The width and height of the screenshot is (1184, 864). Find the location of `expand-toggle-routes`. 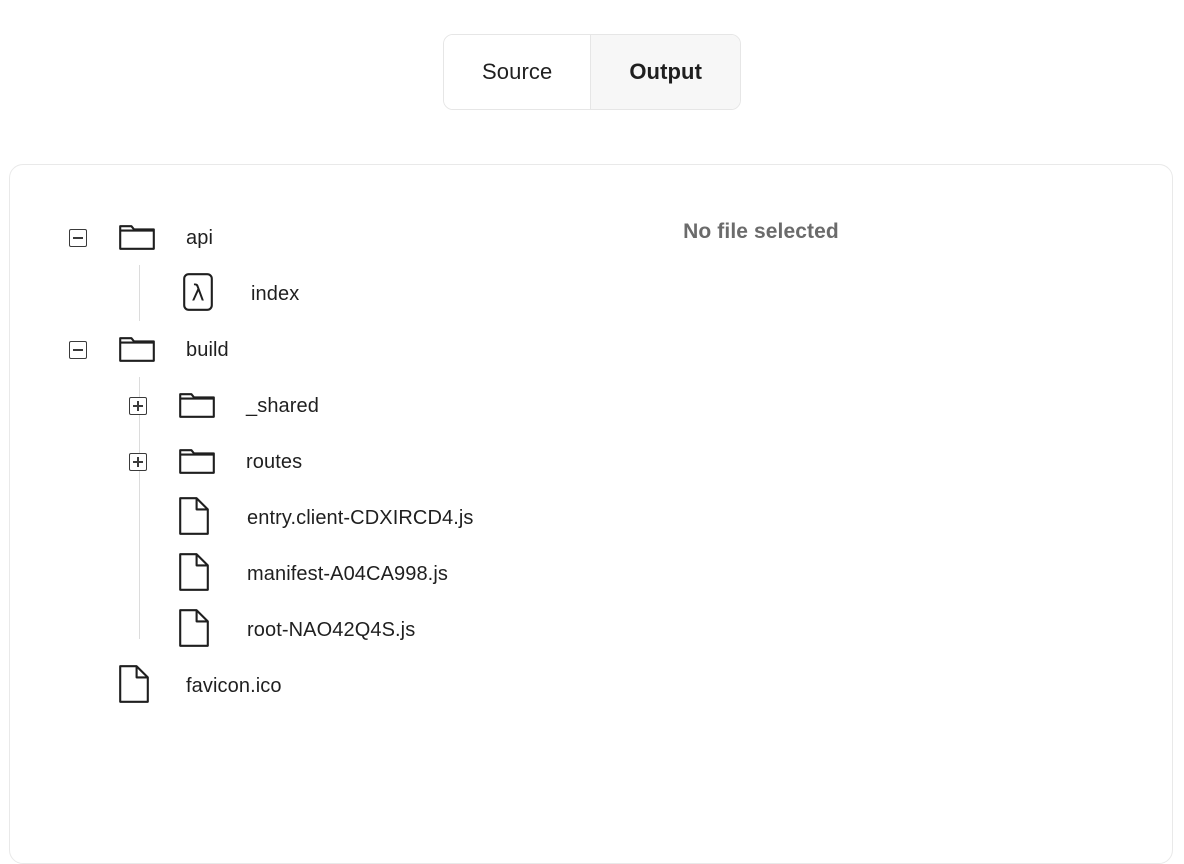

expand-toggle-routes is located at coordinates (138, 462).